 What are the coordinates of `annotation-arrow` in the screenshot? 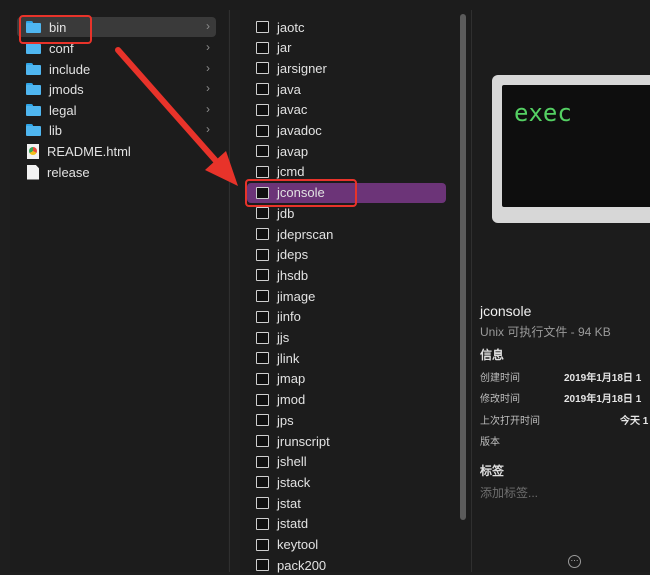 It's located at (176, 116).